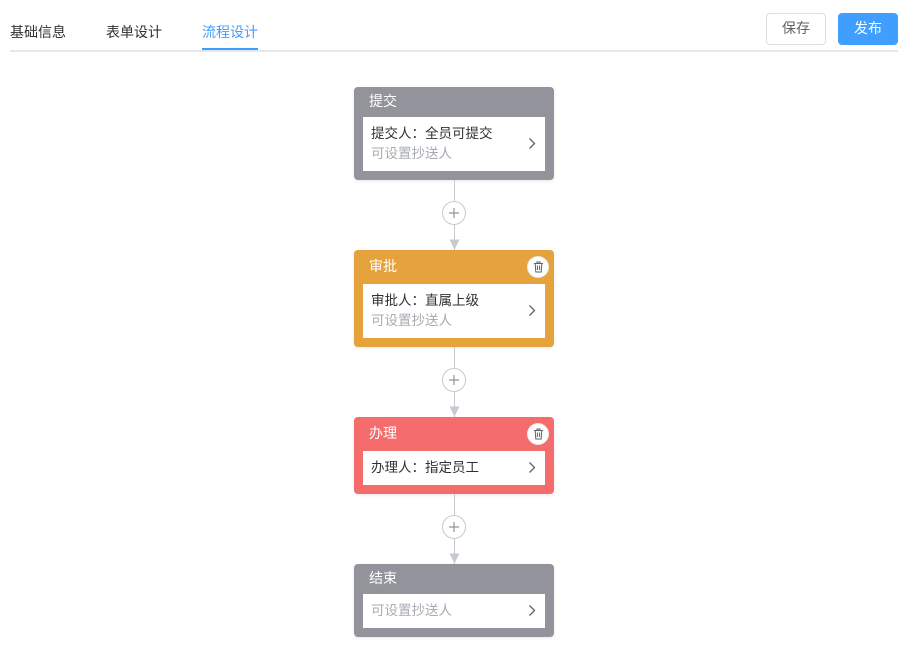 The height and width of the screenshot is (668, 909). I want to click on flow-node-handle: 办理 办理人：指定员工, so click(454, 455).